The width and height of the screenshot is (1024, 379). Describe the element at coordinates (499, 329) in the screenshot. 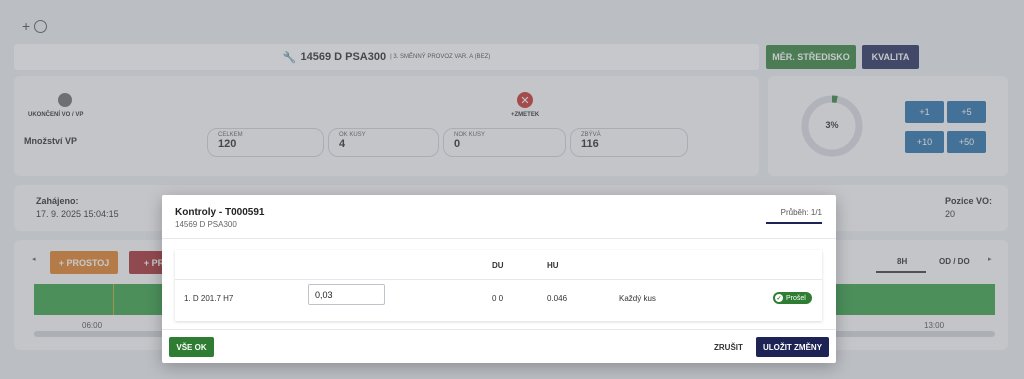

I see `footer-divider` at that location.